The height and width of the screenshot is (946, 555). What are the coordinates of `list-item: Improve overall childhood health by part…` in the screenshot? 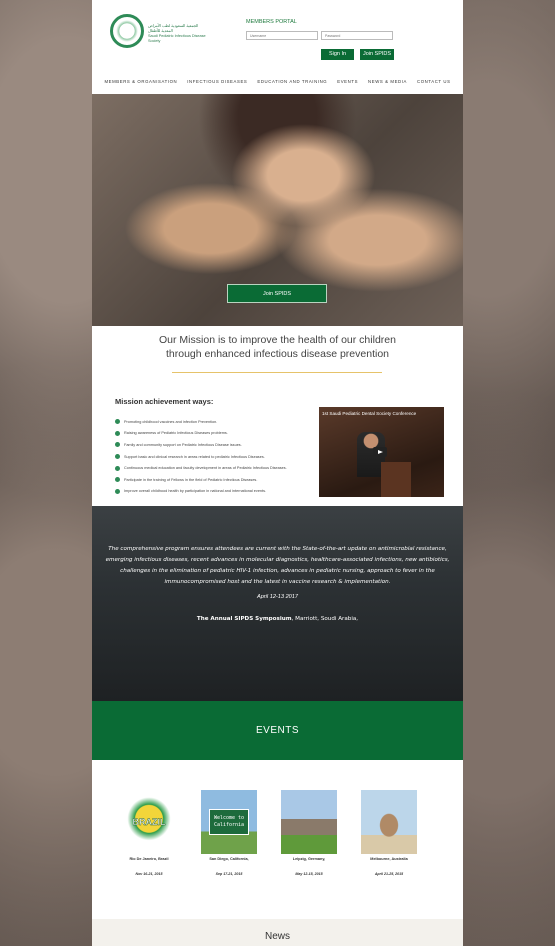 It's located at (215, 492).